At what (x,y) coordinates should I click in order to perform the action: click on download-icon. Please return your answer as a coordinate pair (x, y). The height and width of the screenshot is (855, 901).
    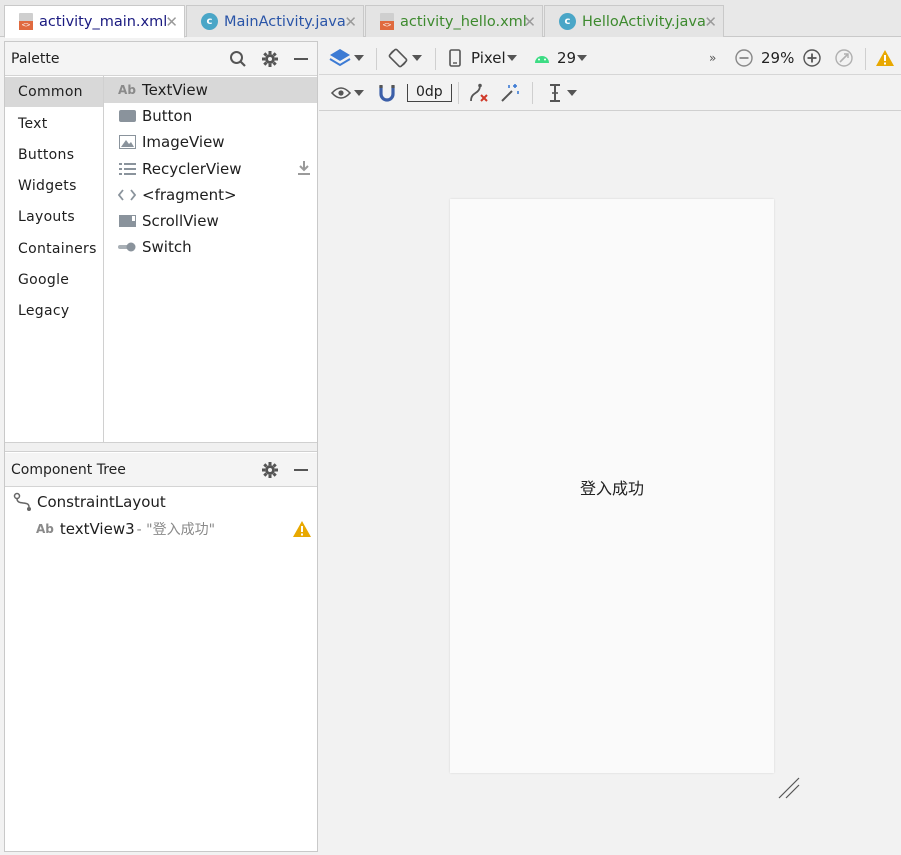
    Looking at the image, I should click on (304, 170).